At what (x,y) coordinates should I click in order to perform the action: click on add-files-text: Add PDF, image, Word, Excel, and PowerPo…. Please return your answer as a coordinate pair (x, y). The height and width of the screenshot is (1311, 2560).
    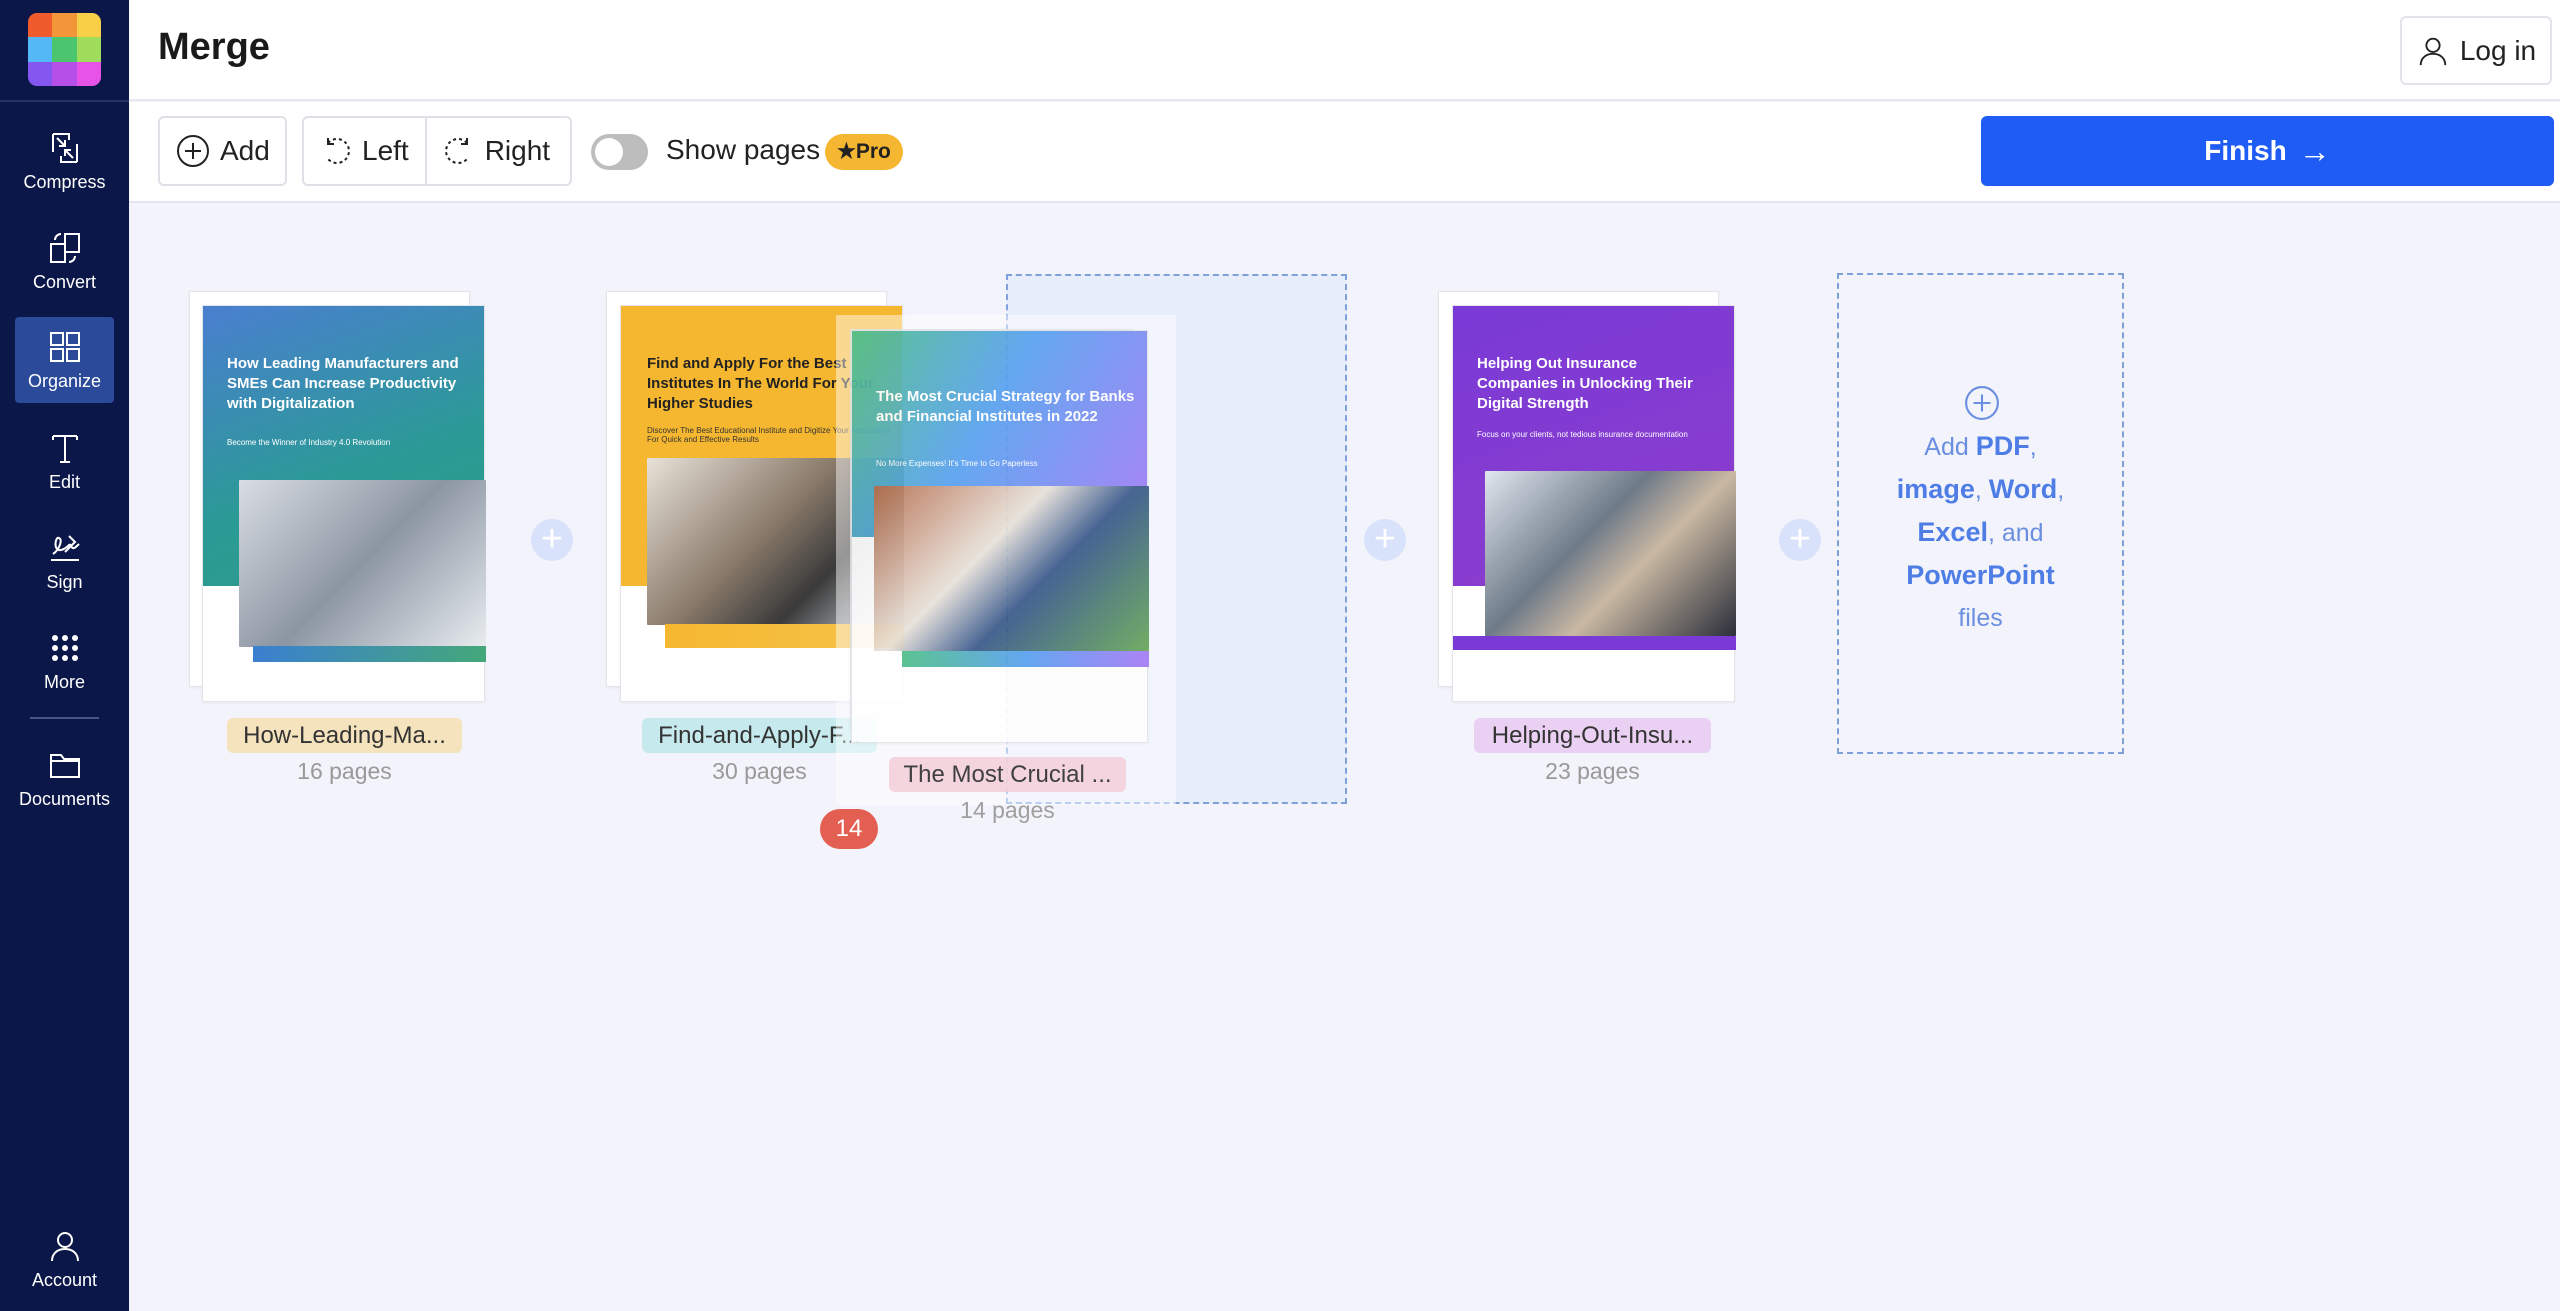
    Looking at the image, I should click on (1980, 531).